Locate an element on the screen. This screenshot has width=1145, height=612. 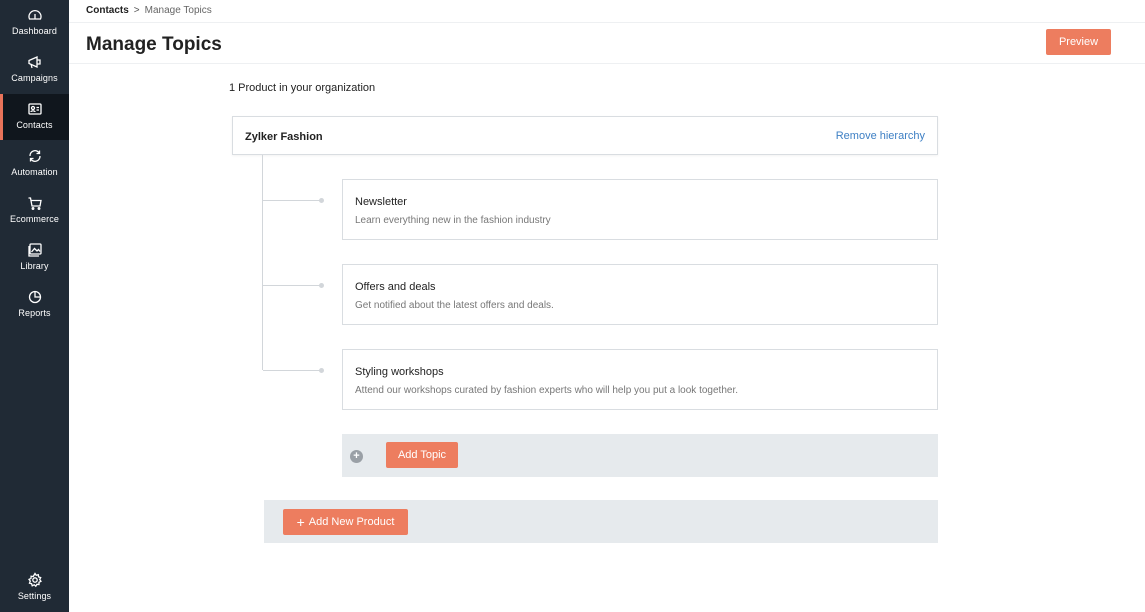
breadcrumb: Contacts > Manage Topics is located at coordinates (149, 10).